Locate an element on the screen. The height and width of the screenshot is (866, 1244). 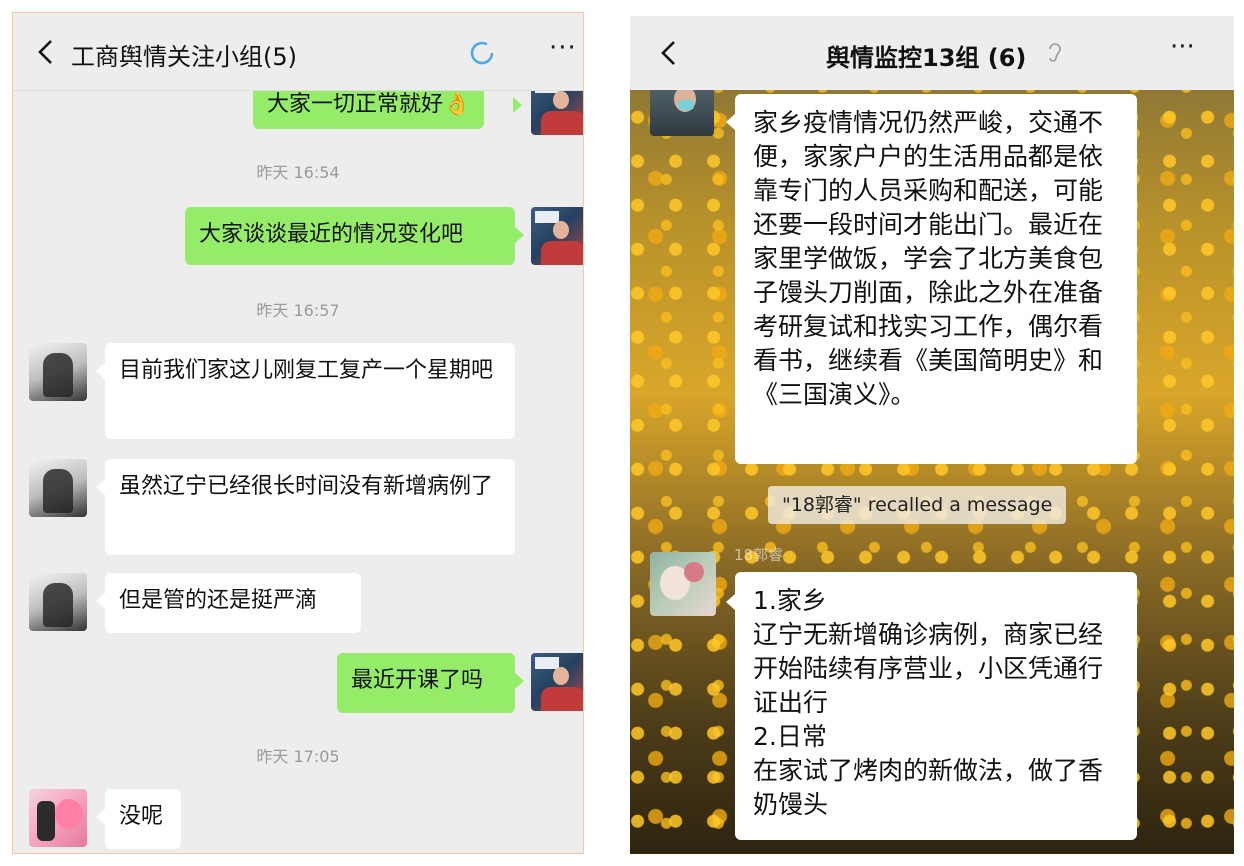
right-chat-header: 舆情监控13组 (6) ··· is located at coordinates (932, 53).